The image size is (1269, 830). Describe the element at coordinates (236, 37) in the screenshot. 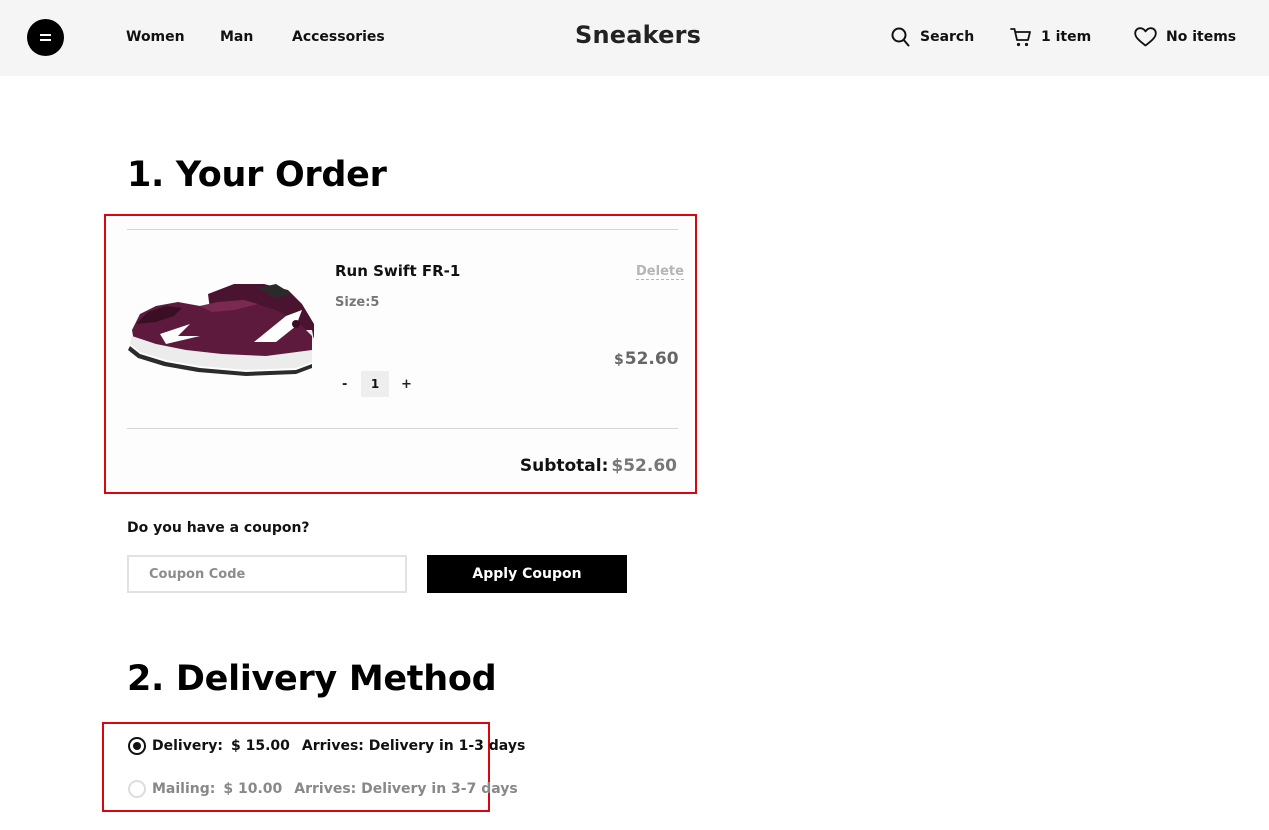

I see `nav-man: Man` at that location.